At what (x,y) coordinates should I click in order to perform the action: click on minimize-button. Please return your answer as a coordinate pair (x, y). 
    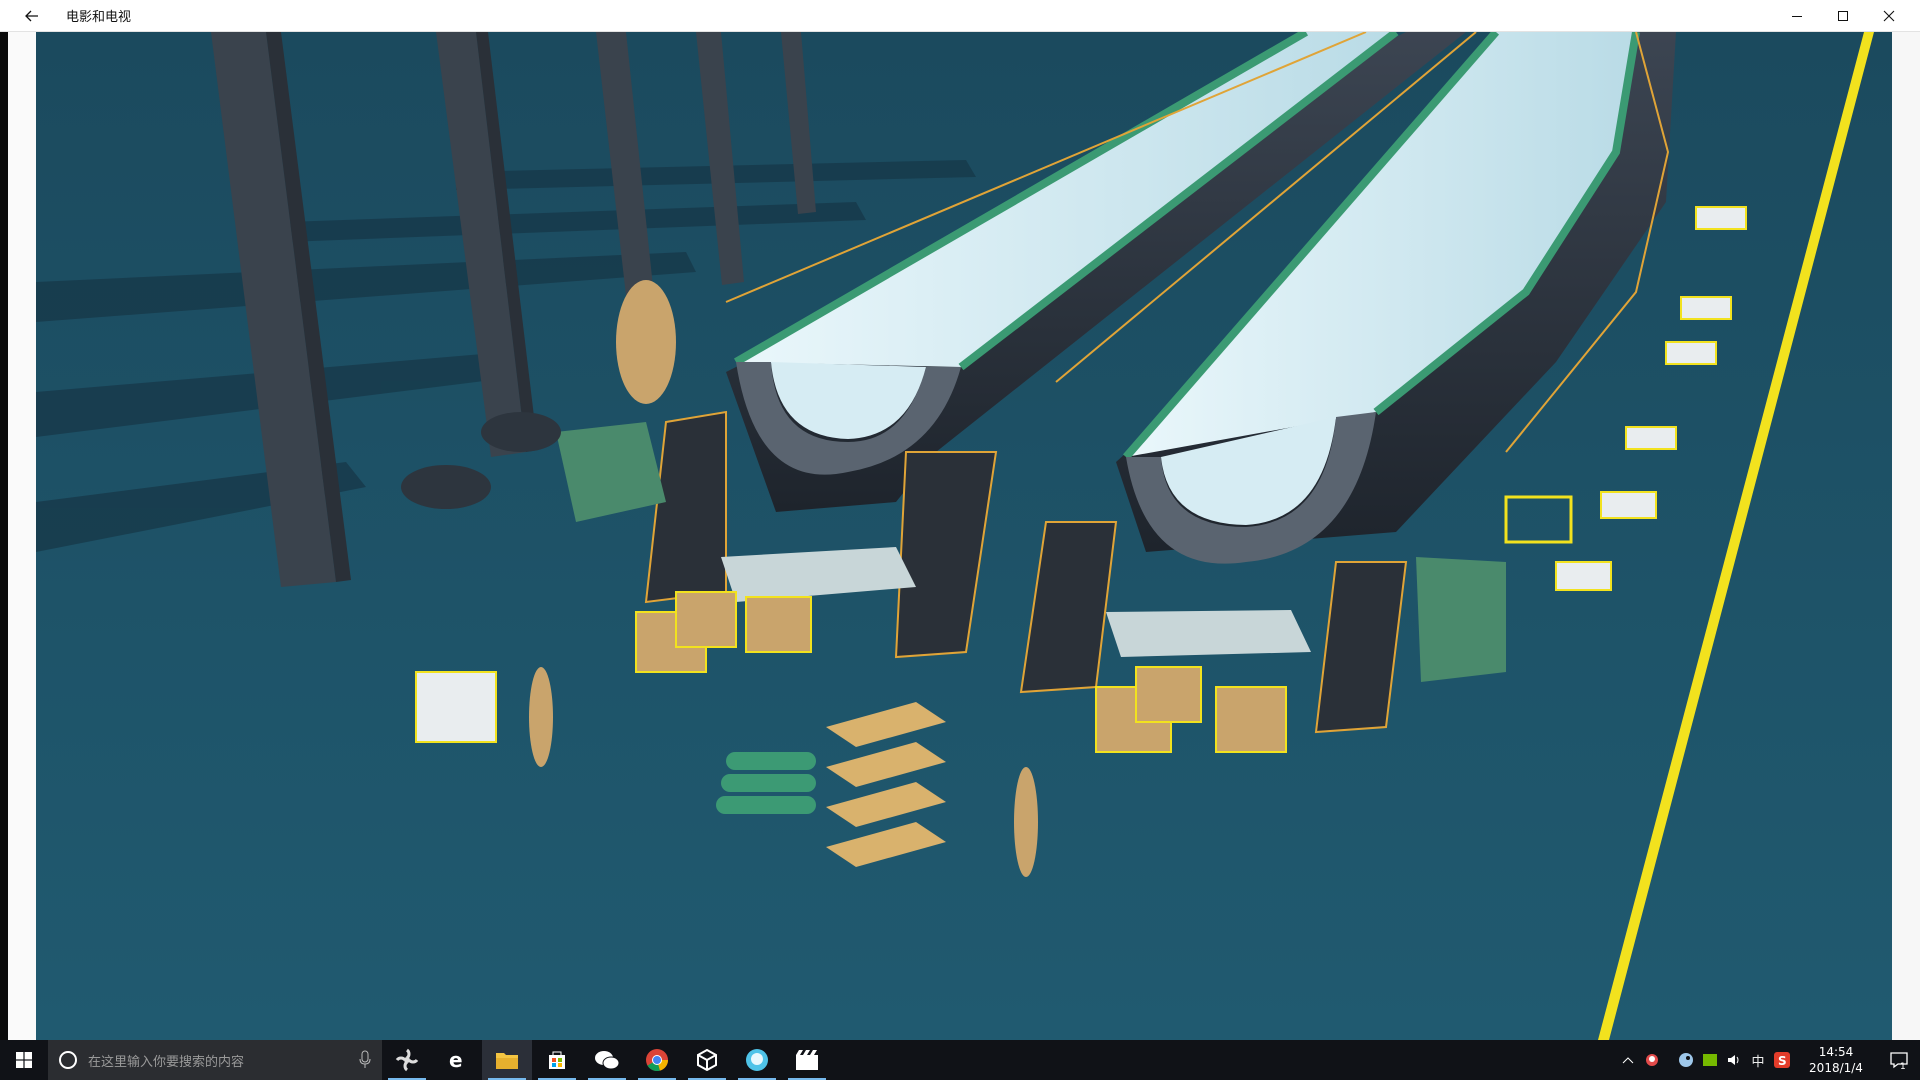
    Looking at the image, I should click on (1797, 16).